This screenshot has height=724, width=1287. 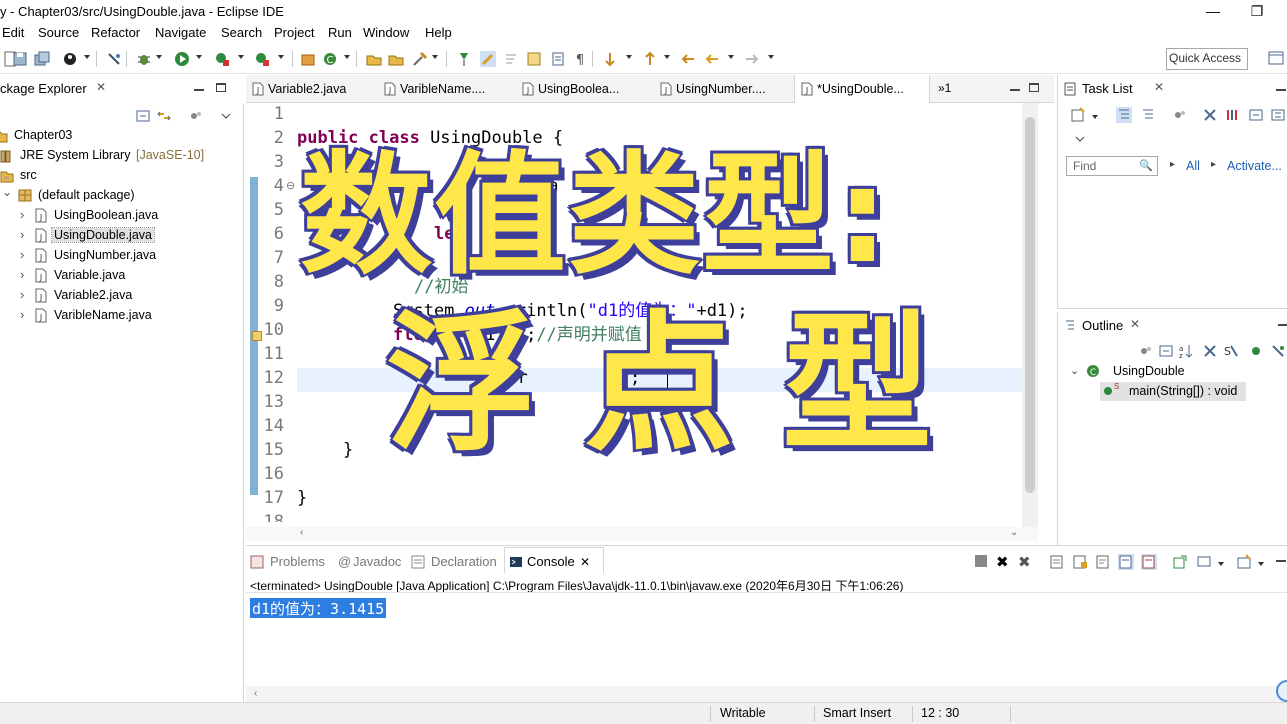 What do you see at coordinates (120, 236) in the screenshot?
I see `tree-item: › J UsingDouble.java` at bounding box center [120, 236].